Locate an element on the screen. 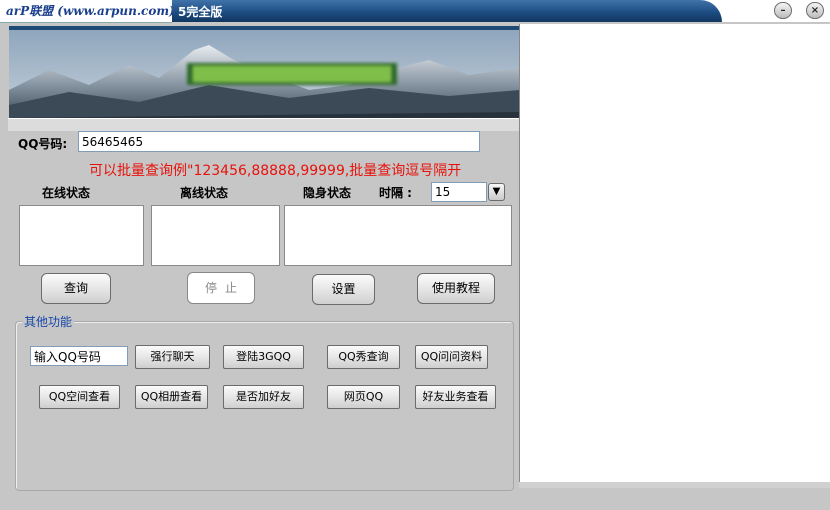 This screenshot has height=510, width=830. hidden-status-label: 隐身状态 is located at coordinates (327, 193).